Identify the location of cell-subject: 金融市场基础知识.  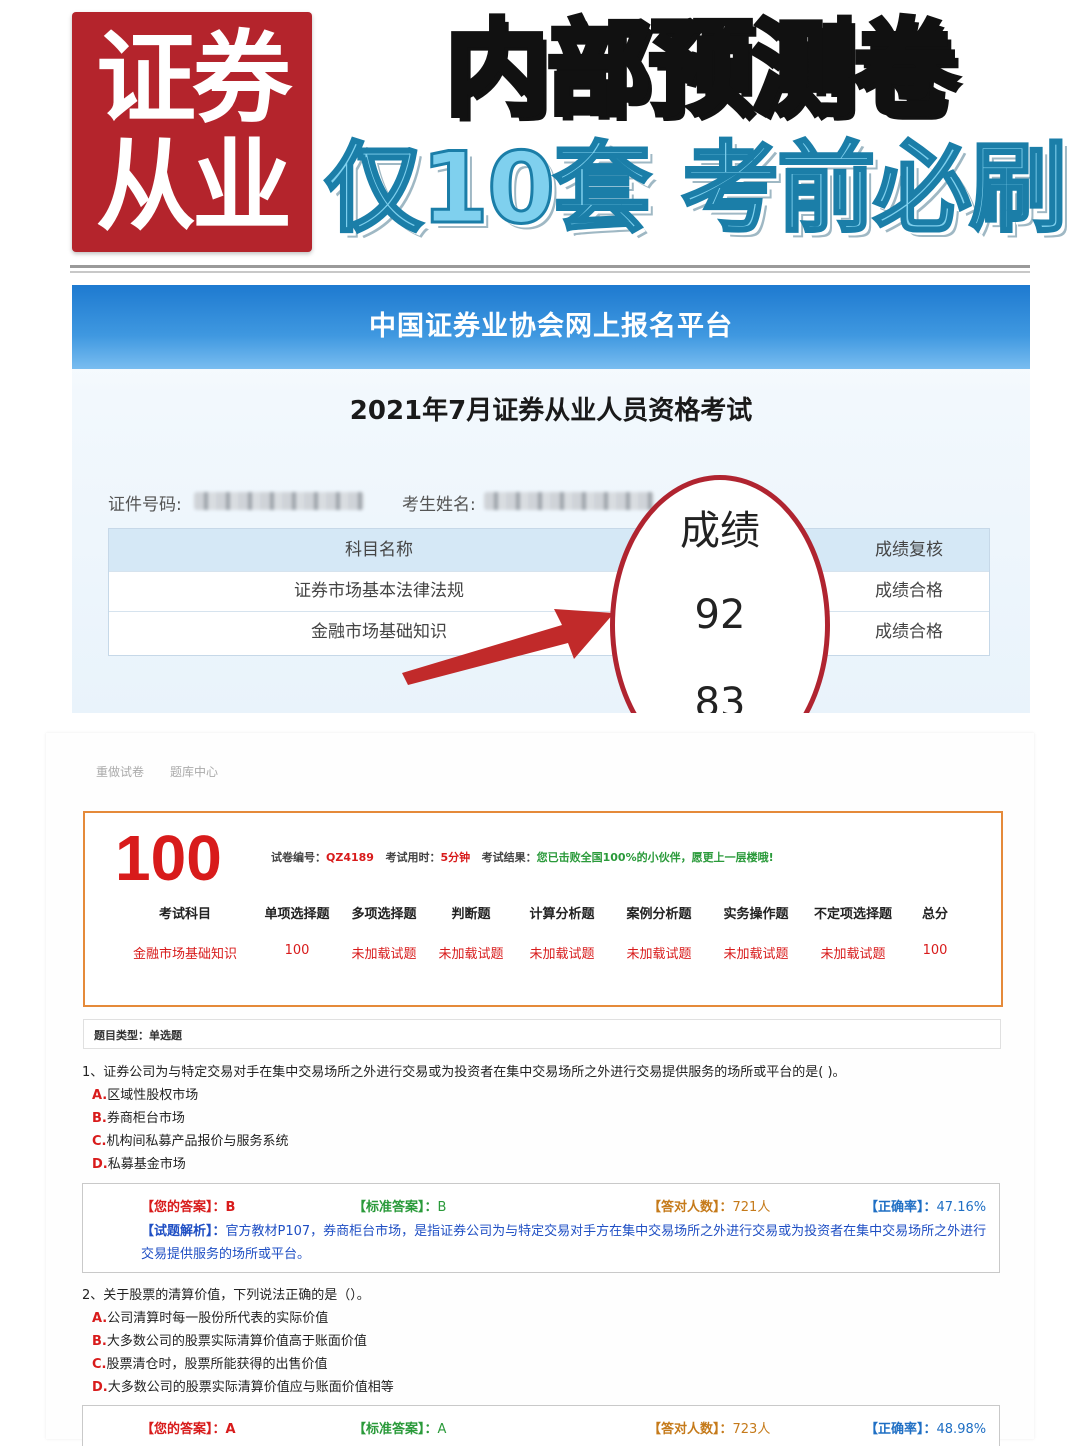
(184, 954).